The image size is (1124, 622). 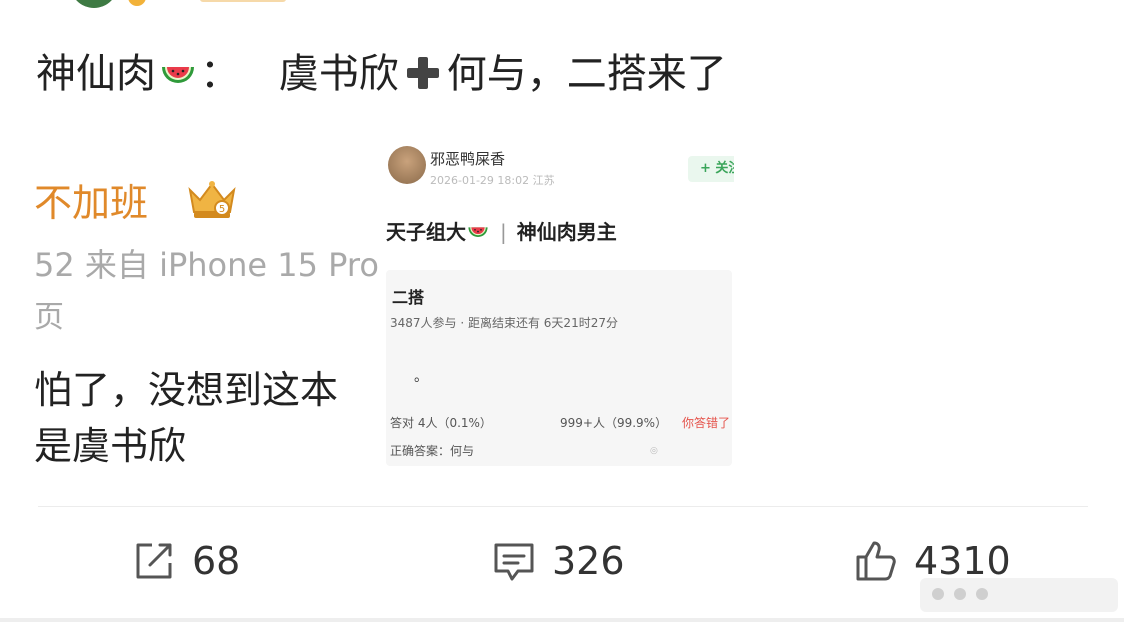 I want to click on quiz-answer: 正确答案：何与, so click(x=432, y=451).